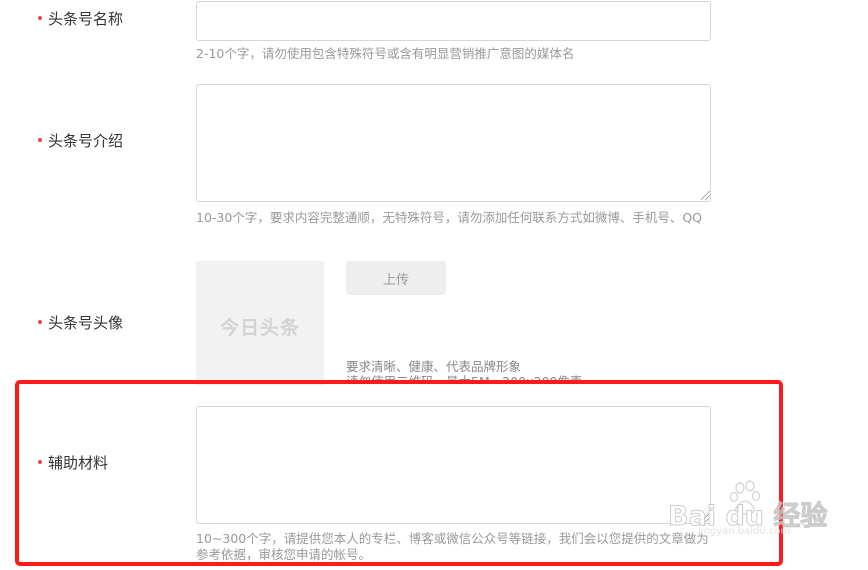 The width and height of the screenshot is (868, 570). I want to click on upload-avatar-button: 上传, so click(396, 278).